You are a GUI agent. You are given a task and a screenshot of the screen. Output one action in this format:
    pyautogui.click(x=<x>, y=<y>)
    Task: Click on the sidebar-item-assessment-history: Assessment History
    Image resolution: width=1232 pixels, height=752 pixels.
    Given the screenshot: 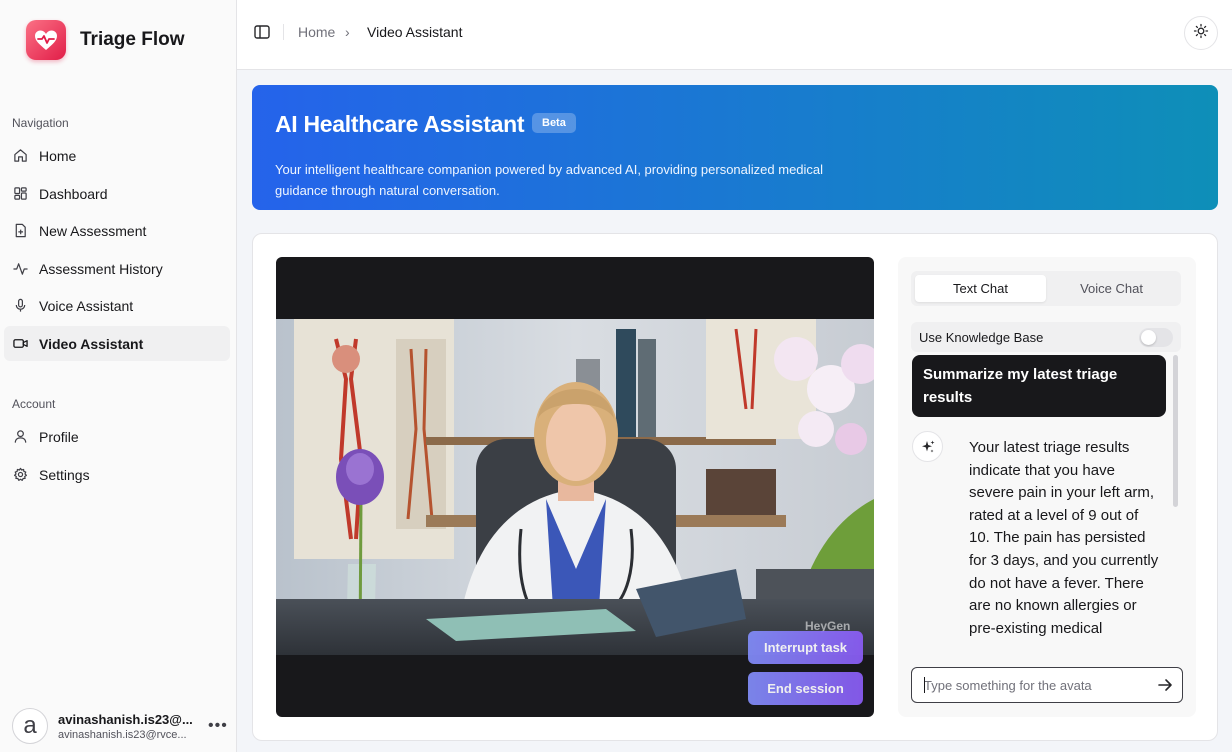 What is the action you would take?
    pyautogui.click(x=117, y=268)
    